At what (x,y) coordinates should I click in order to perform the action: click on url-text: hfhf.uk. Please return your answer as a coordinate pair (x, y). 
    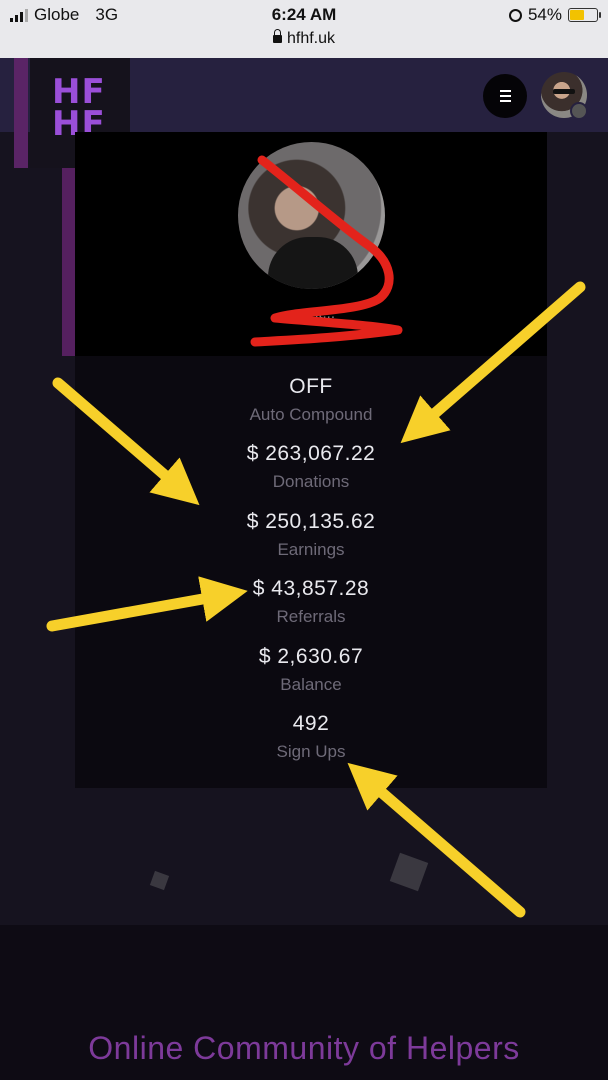
    Looking at the image, I should click on (311, 38).